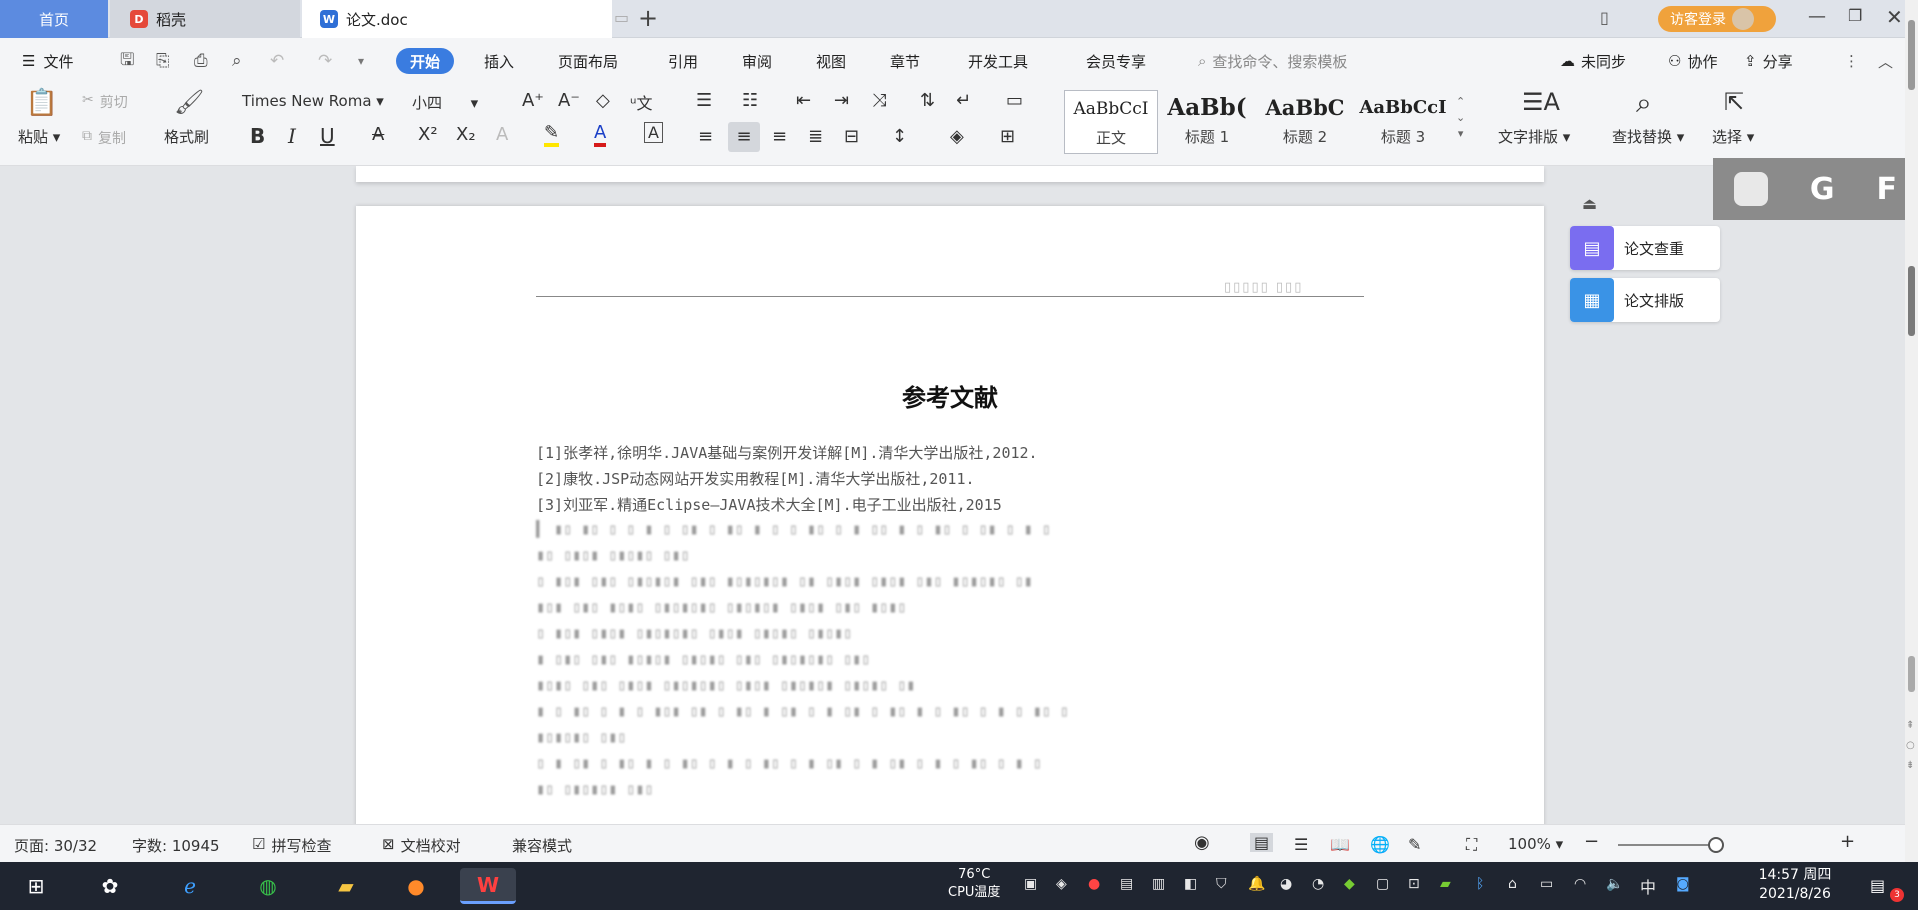 The width and height of the screenshot is (1918, 910). Describe the element at coordinates (466, 134) in the screenshot. I see `subscript-icon: X₂` at that location.